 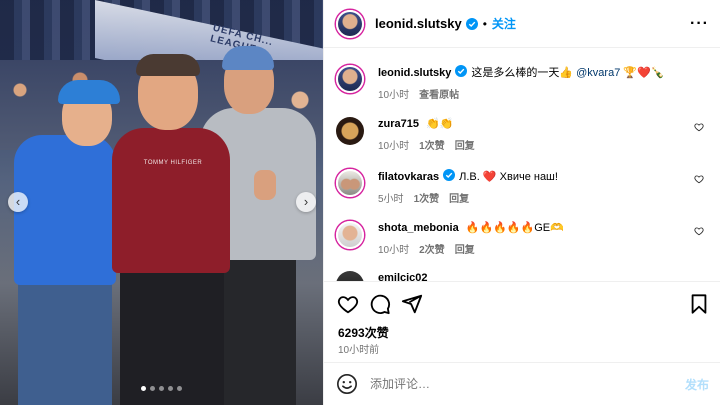 What do you see at coordinates (598, 73) in the screenshot?
I see `caption-mention-link: @kvara7` at bounding box center [598, 73].